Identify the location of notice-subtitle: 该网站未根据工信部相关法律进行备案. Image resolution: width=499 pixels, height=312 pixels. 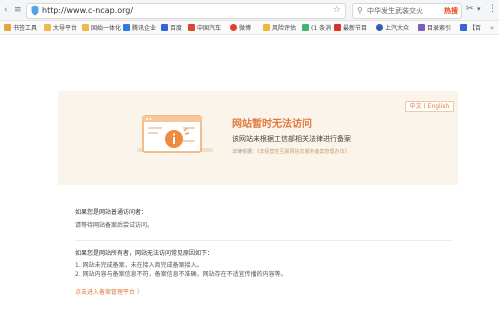
(291, 139).